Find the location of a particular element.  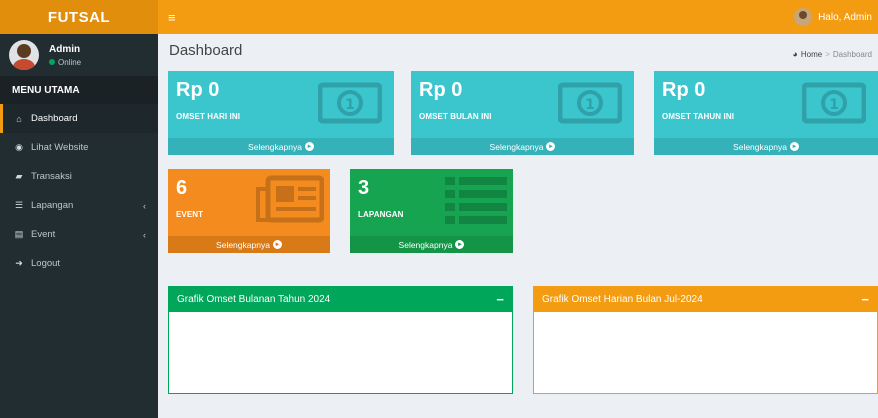

dashboard-icon: ◕ is located at coordinates (795, 54).